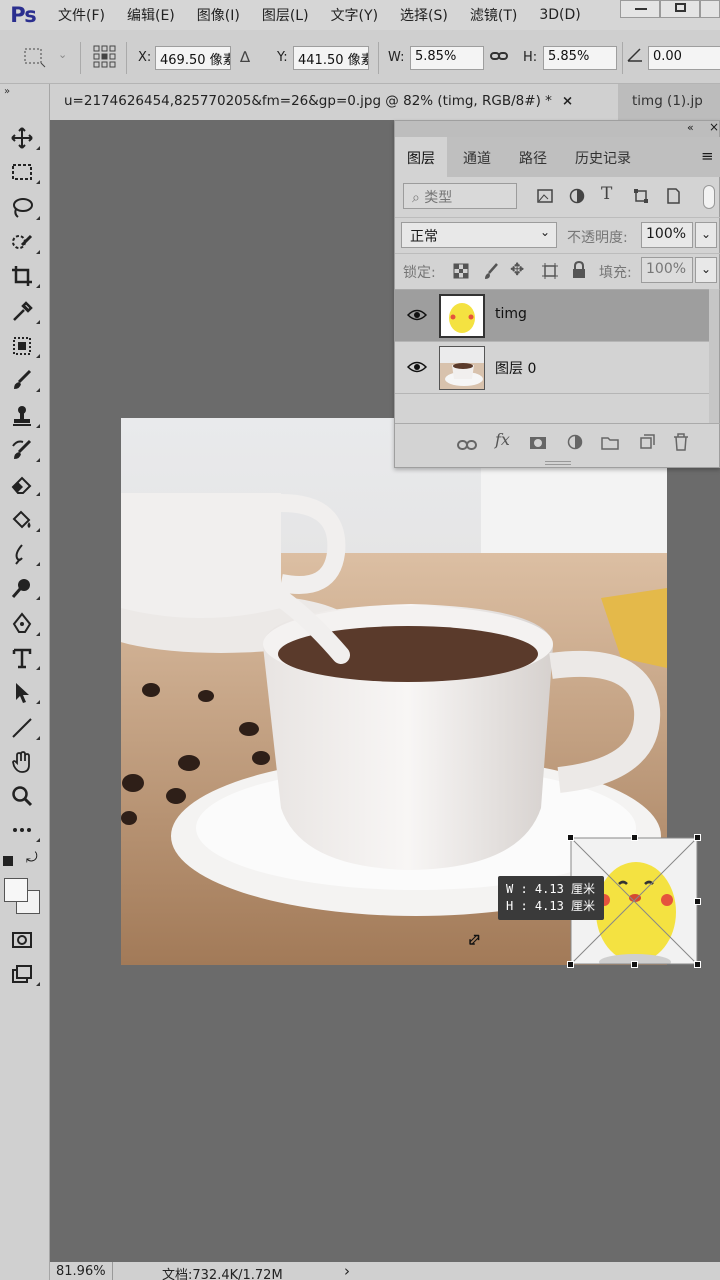  Describe the element at coordinates (24, 312) in the screenshot. I see `eyedropper-tool-icon` at that location.